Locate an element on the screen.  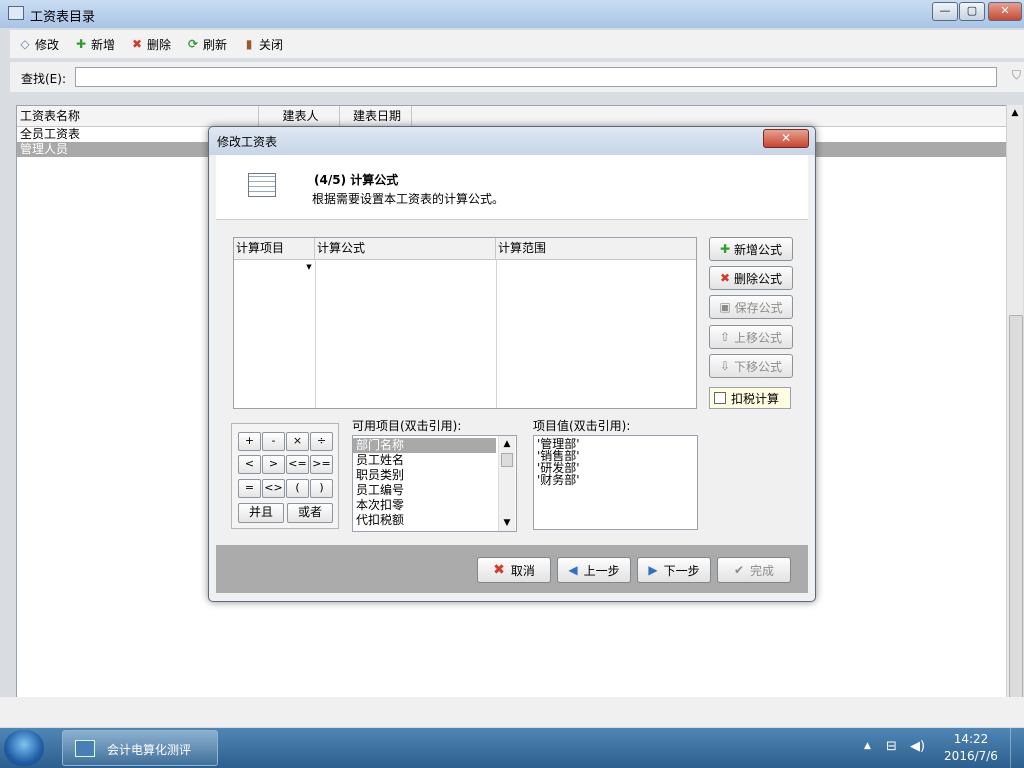
step-description: 根据需要设置本工资表的计算公式。 is located at coordinates (408, 199).